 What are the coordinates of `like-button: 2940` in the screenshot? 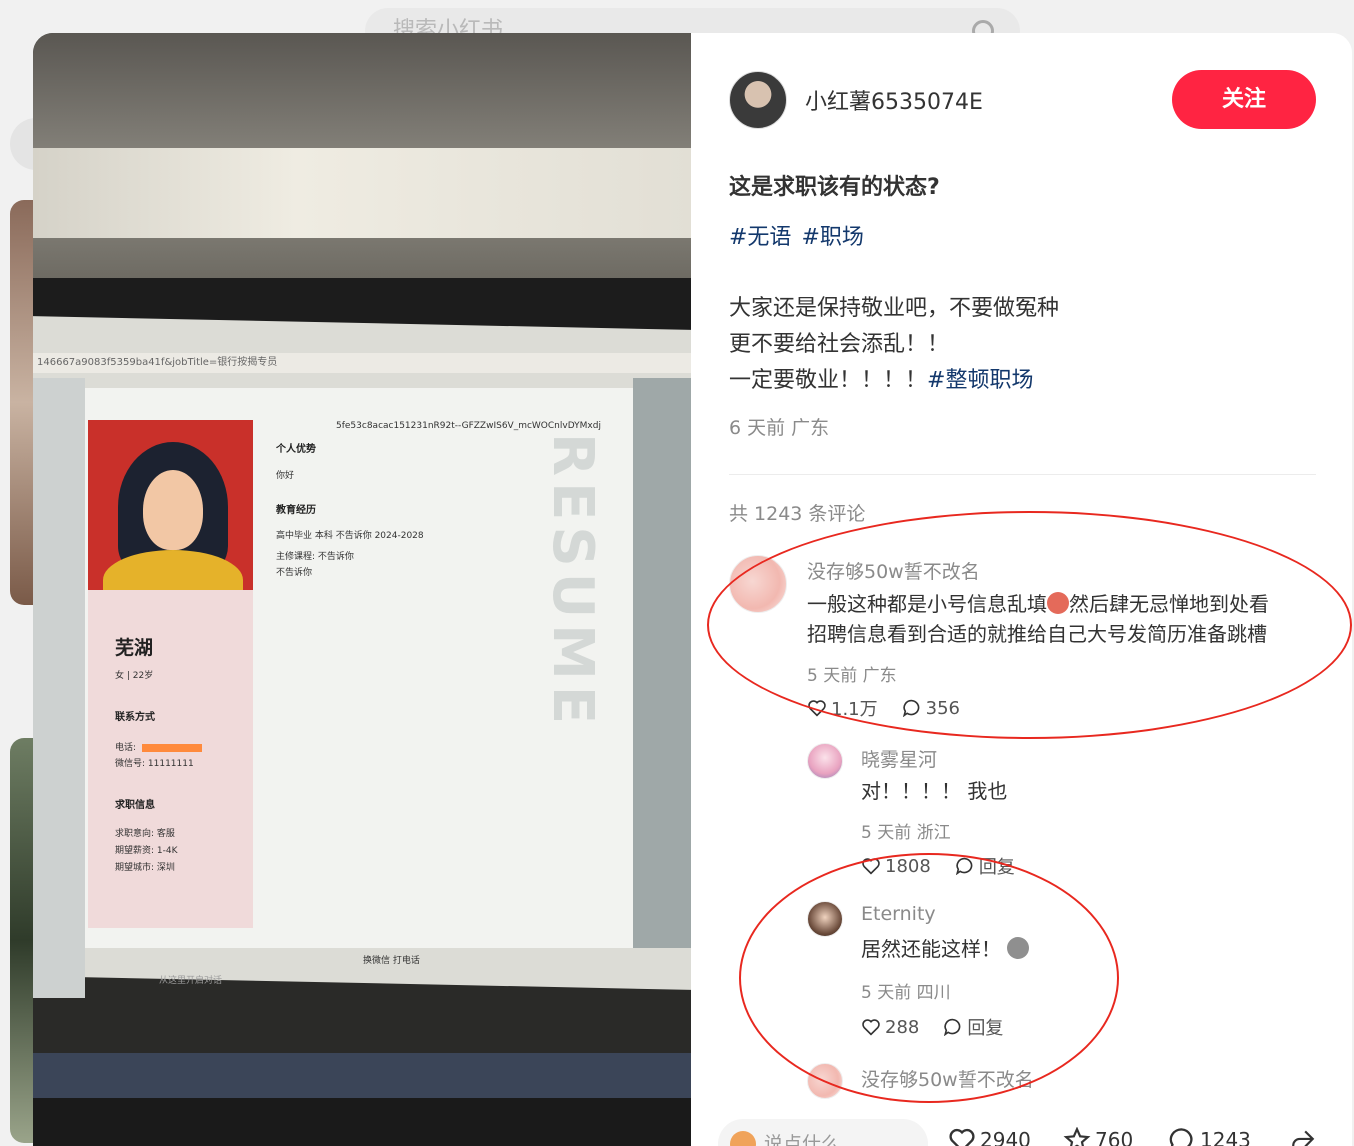 It's located at (989, 1136).